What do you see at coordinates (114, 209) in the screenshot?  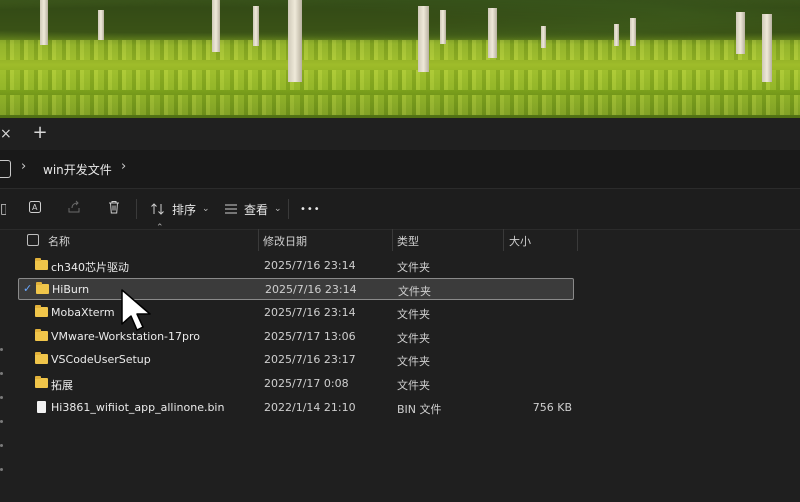 I see `delete-icon` at bounding box center [114, 209].